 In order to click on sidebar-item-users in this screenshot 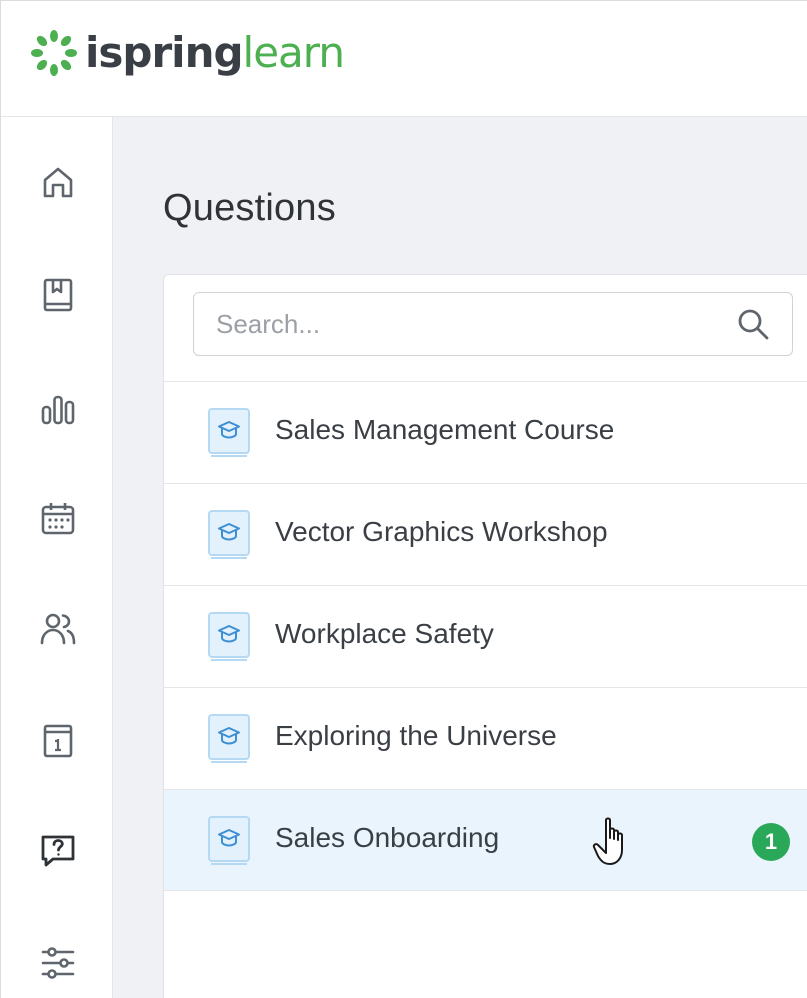, I will do `click(57, 629)`.